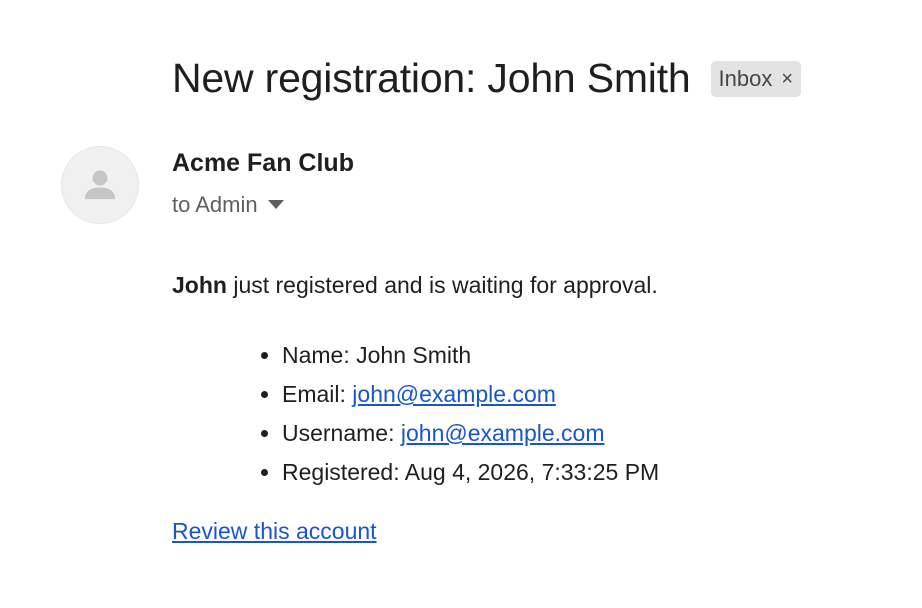 The image size is (922, 608). What do you see at coordinates (263, 163) in the screenshot?
I see `sender-name: Acme Fan Club` at bounding box center [263, 163].